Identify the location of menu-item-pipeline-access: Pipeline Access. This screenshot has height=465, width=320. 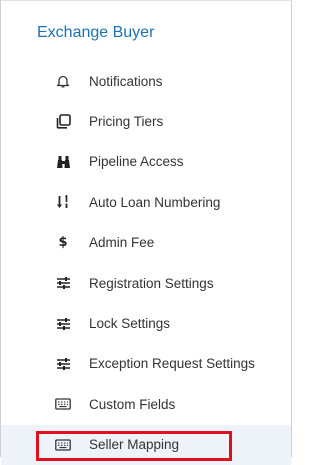
(146, 162).